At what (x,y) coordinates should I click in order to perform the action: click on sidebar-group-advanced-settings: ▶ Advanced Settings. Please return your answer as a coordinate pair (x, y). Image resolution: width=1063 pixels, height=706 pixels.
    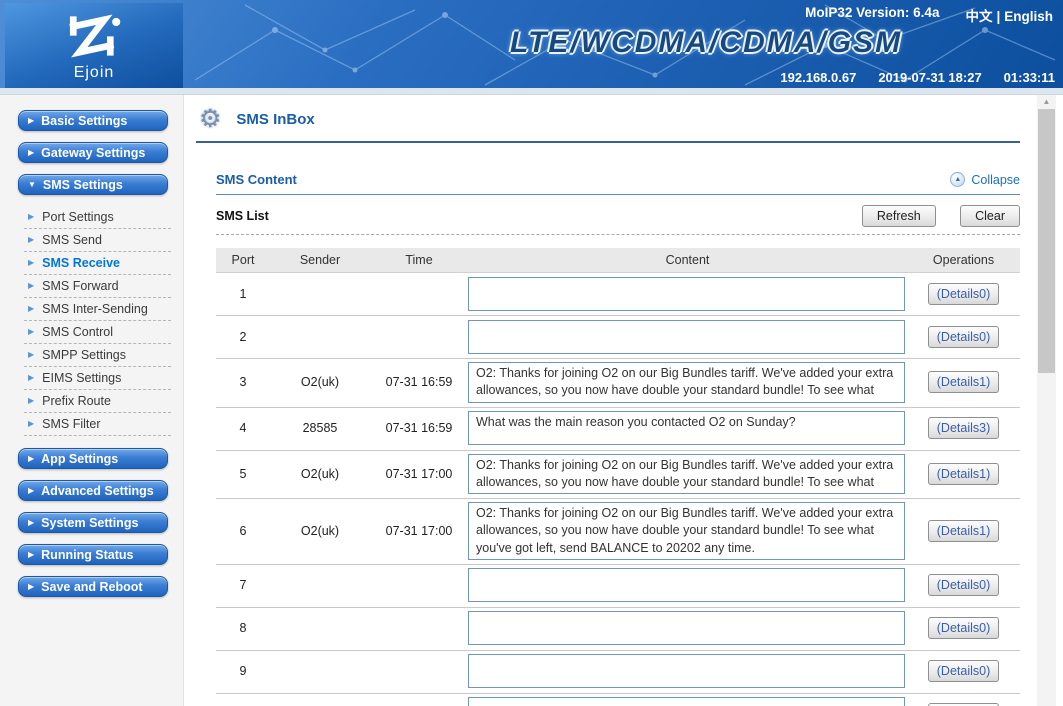
    Looking at the image, I should click on (93, 490).